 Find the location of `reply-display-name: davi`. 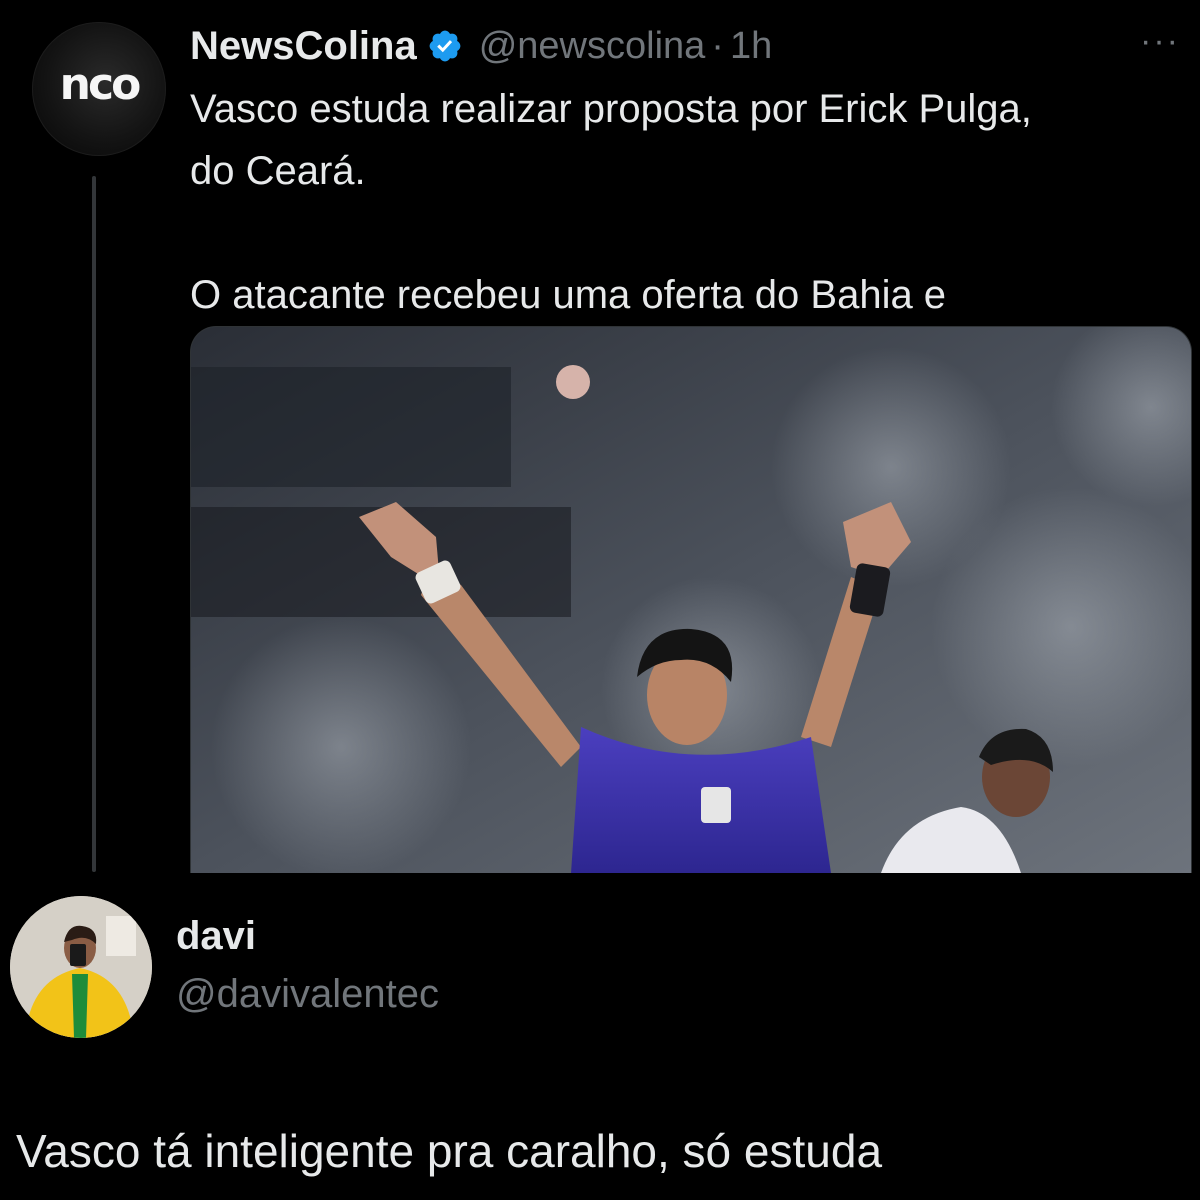

reply-display-name: davi is located at coordinates (216, 936).